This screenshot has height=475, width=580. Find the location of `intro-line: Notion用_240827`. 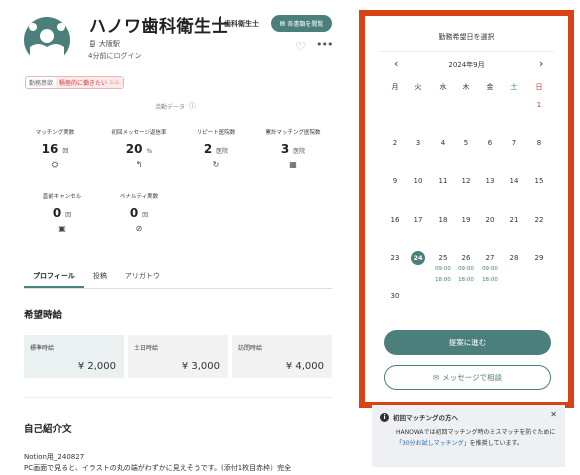

intro-line: Notion用_240827 is located at coordinates (54, 457).